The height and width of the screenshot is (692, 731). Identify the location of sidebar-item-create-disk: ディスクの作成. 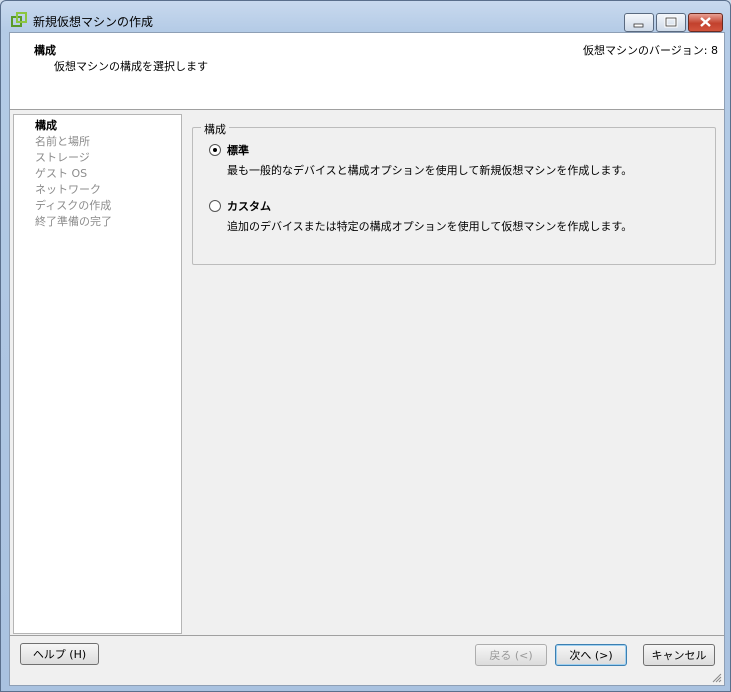
(73, 205).